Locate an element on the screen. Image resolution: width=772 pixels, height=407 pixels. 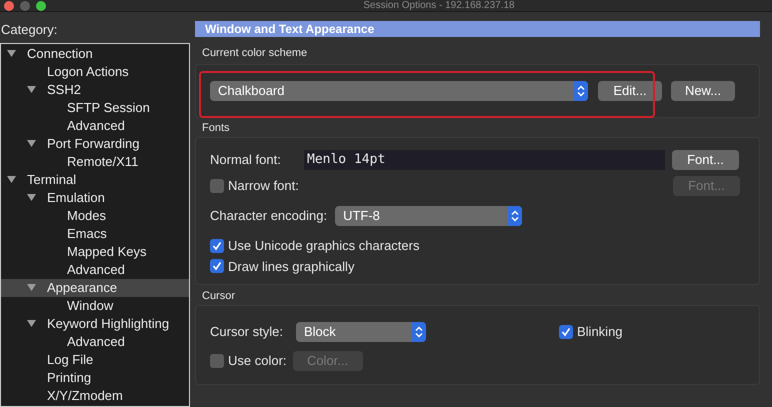
window-title: Session Options - 192.168.237.18 is located at coordinates (439, 5).